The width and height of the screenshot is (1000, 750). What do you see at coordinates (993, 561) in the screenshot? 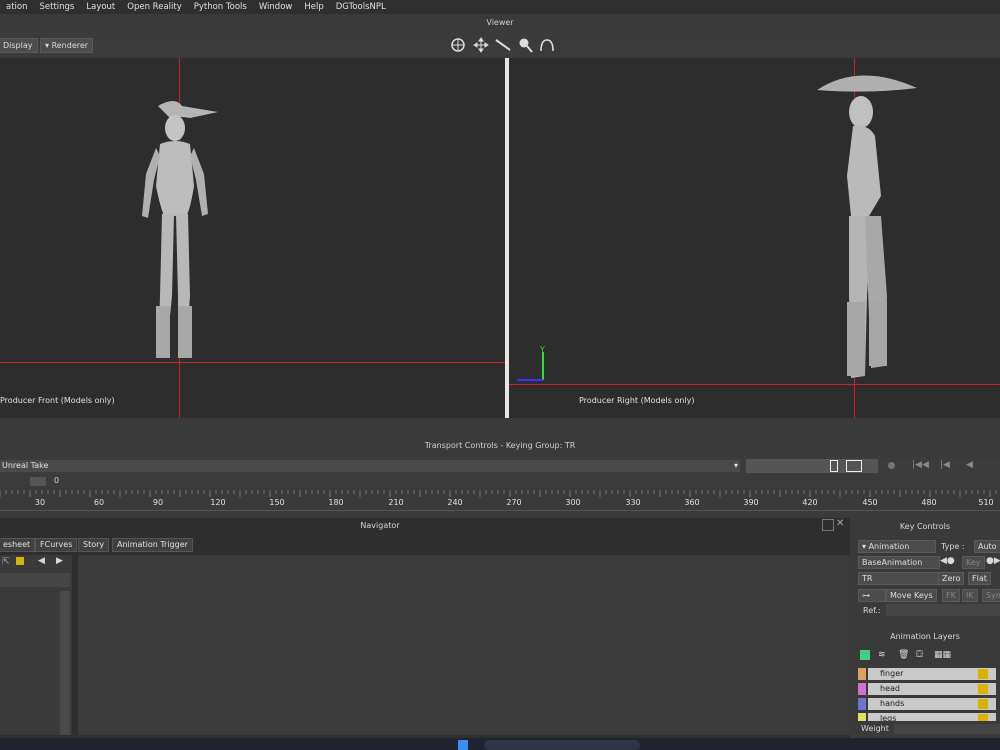
I see `next-key-icon: ●▶` at bounding box center [993, 561].